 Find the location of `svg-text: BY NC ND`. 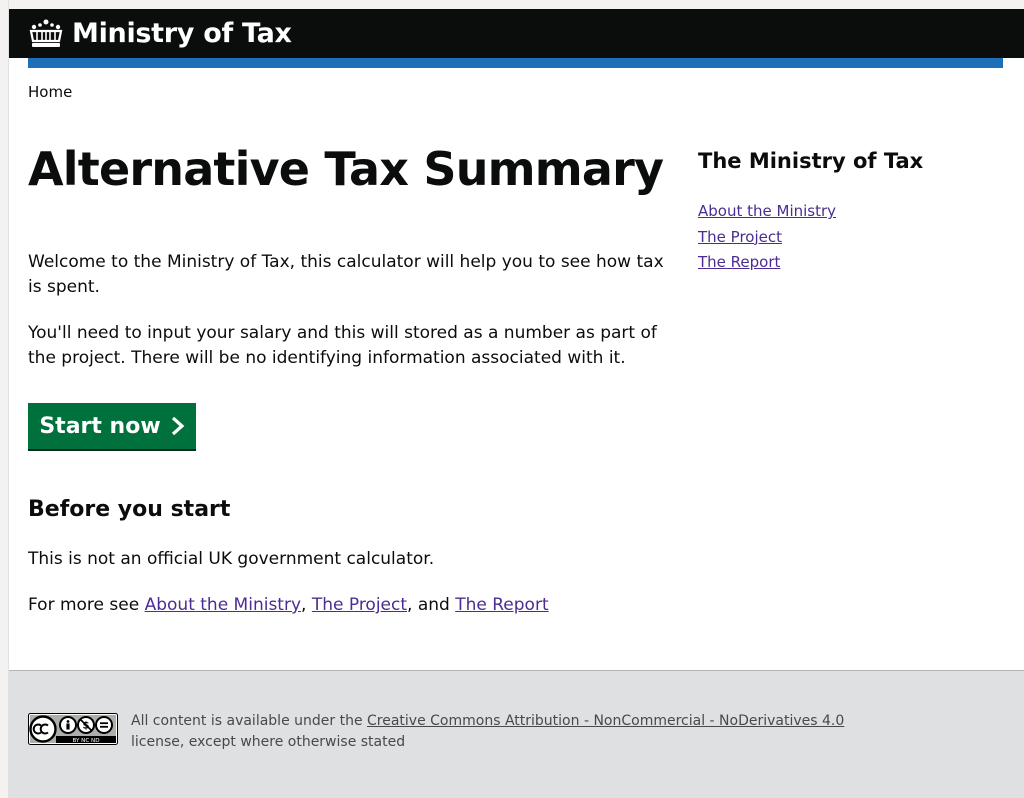

svg-text: BY NC ND is located at coordinates (85, 741).